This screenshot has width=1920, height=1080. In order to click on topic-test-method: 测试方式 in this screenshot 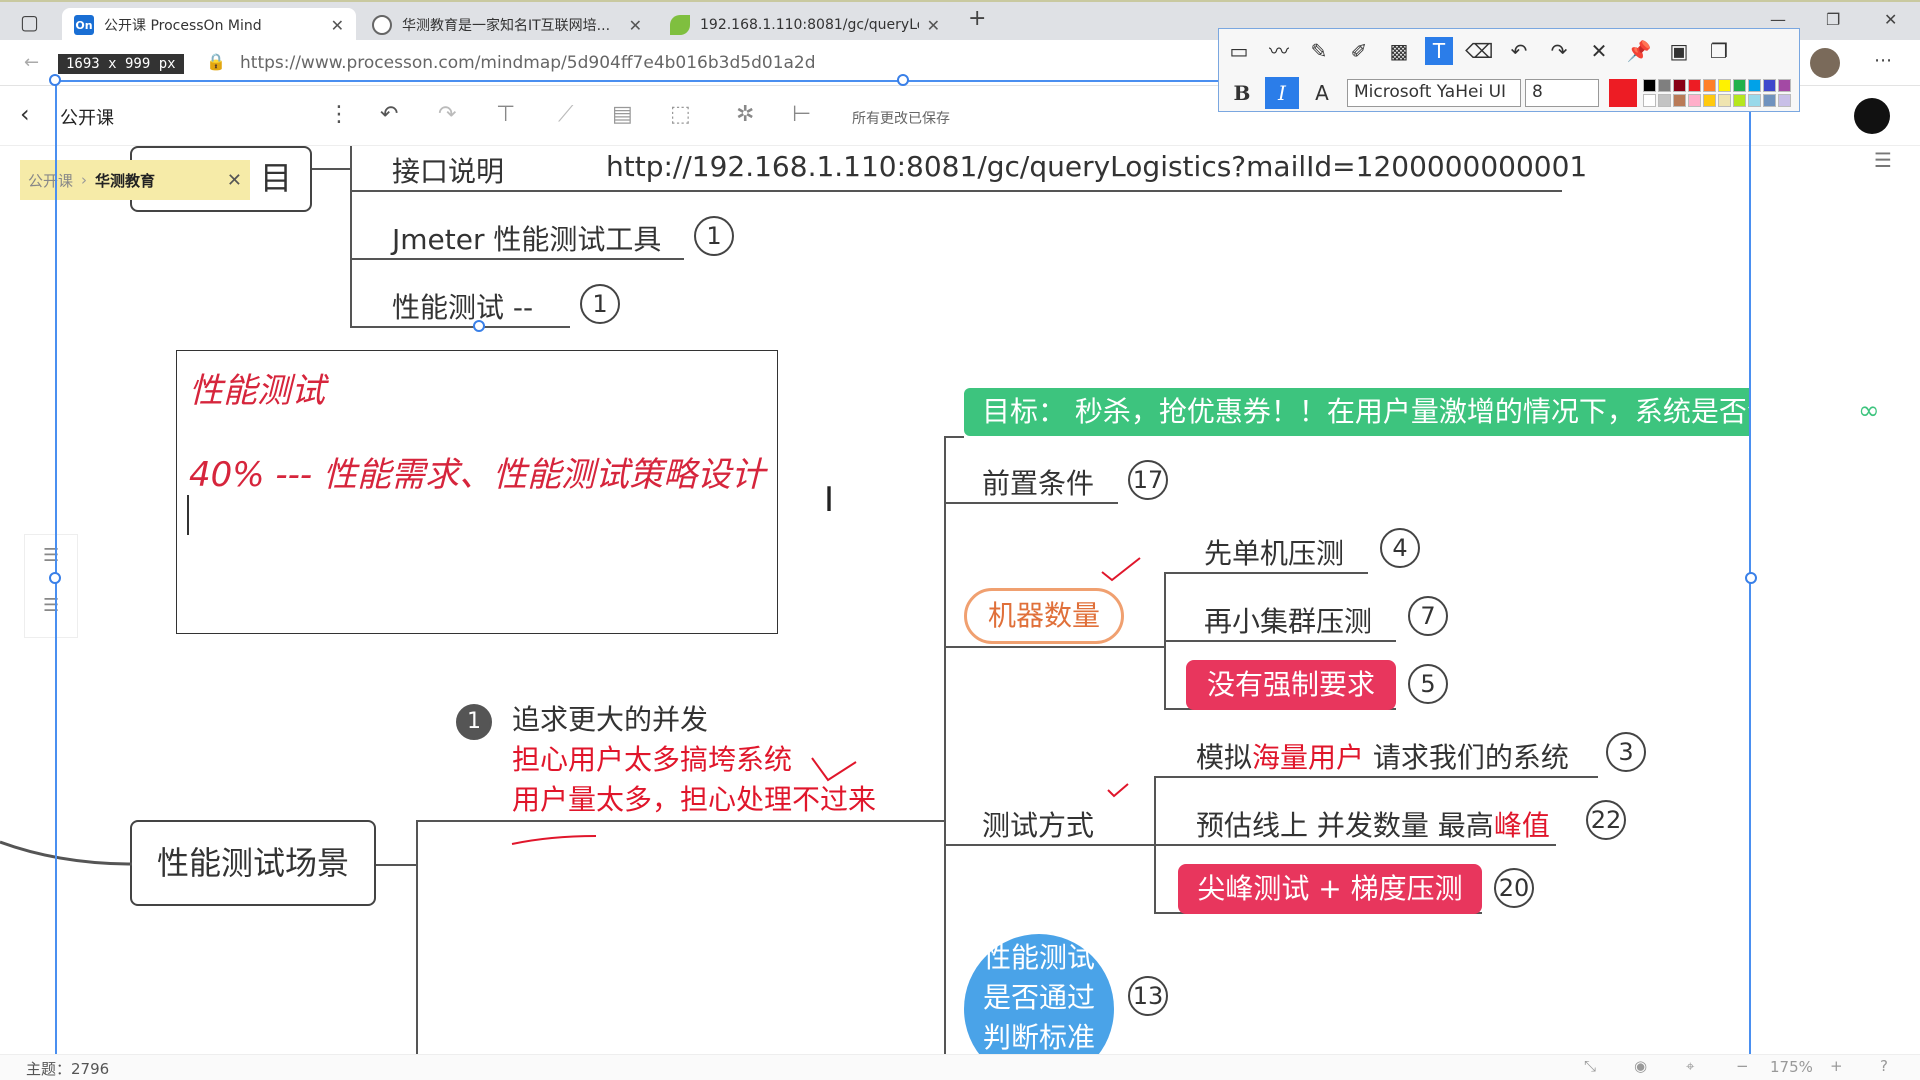, I will do `click(1038, 824)`.